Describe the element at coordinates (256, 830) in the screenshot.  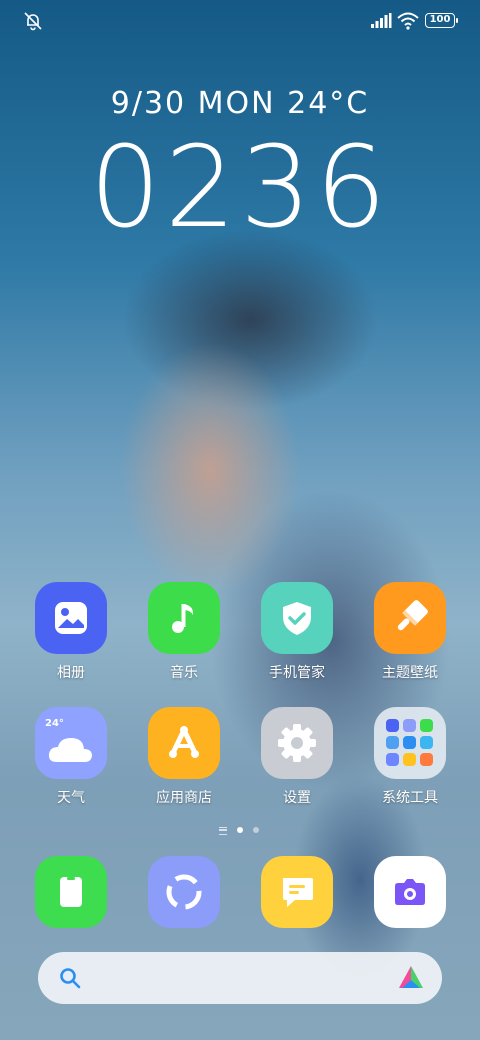
I see `page-dot` at that location.